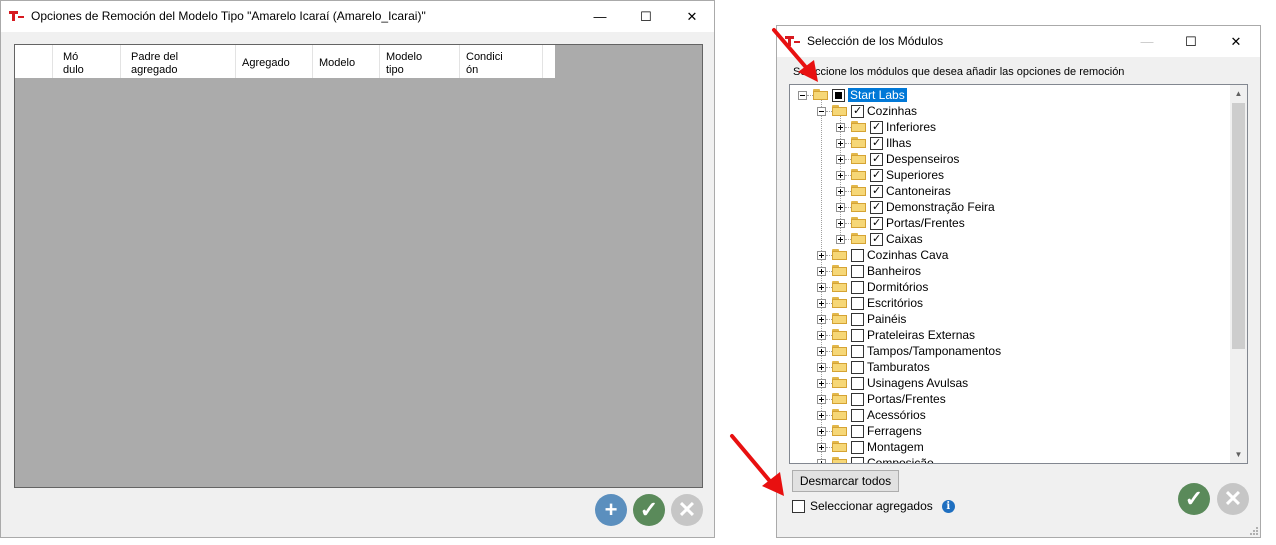 The width and height of the screenshot is (1276, 545). Describe the element at coordinates (948, 506) in the screenshot. I see `info-icon: i` at that location.